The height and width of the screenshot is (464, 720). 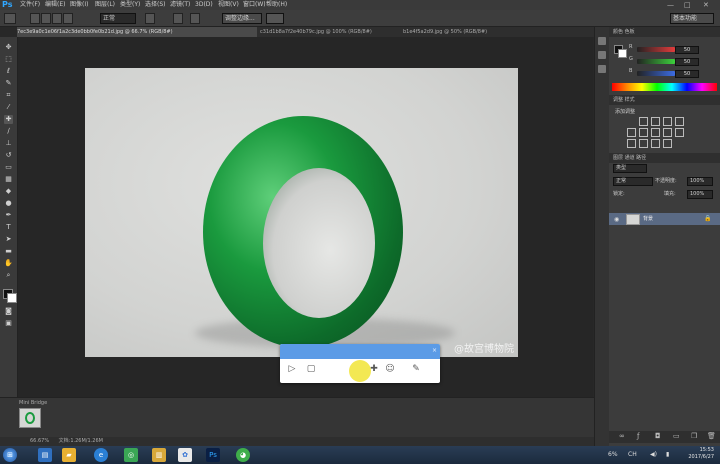 I want to click on new-group-icon: ▭, so click(x=676, y=436).